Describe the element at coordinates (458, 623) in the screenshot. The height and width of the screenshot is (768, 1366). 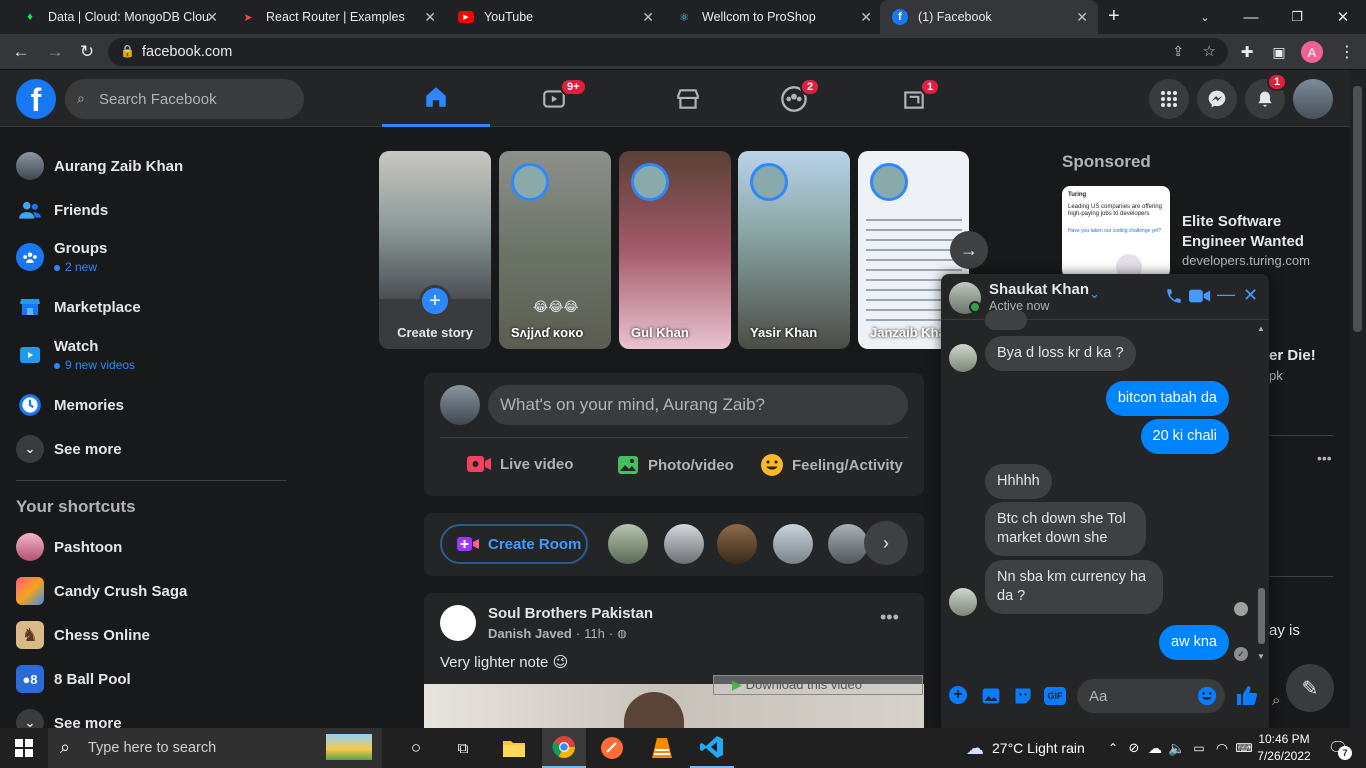
I see `page-avatar` at that location.